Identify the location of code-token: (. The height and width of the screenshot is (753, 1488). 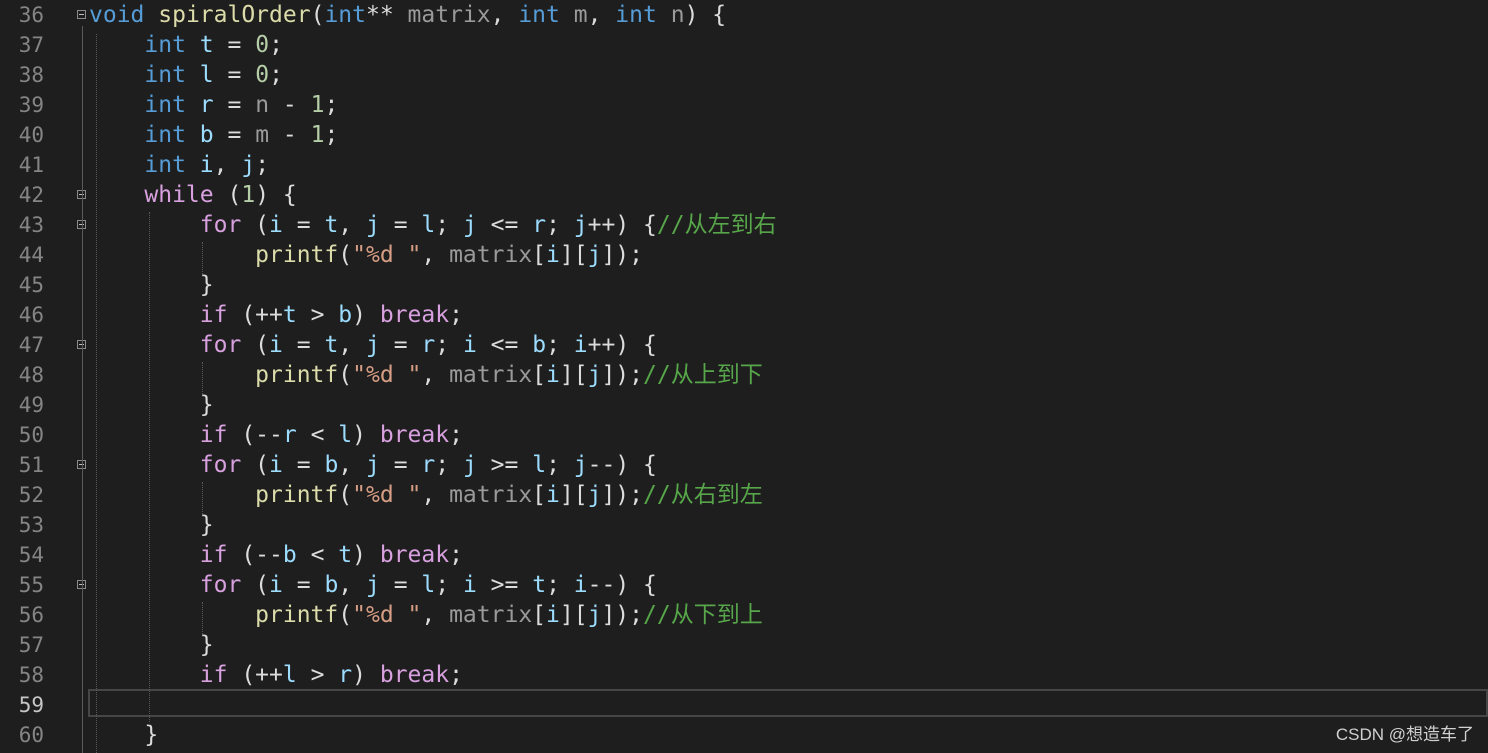
(345, 375).